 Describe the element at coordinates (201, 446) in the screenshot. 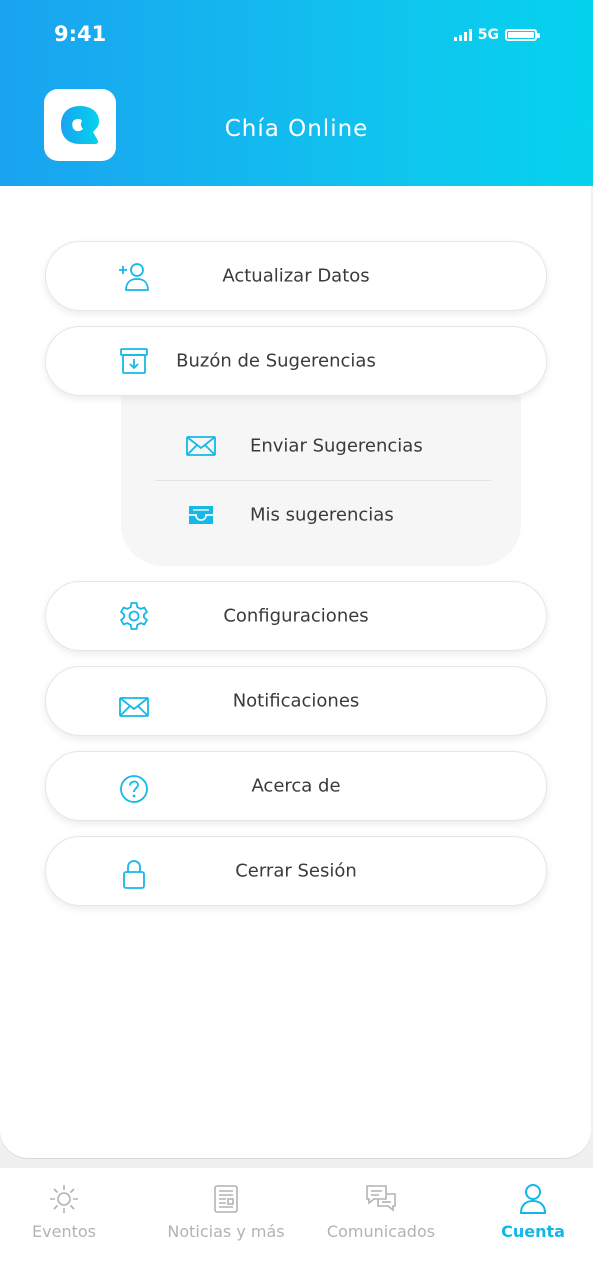

I see `envelope-icon` at that location.